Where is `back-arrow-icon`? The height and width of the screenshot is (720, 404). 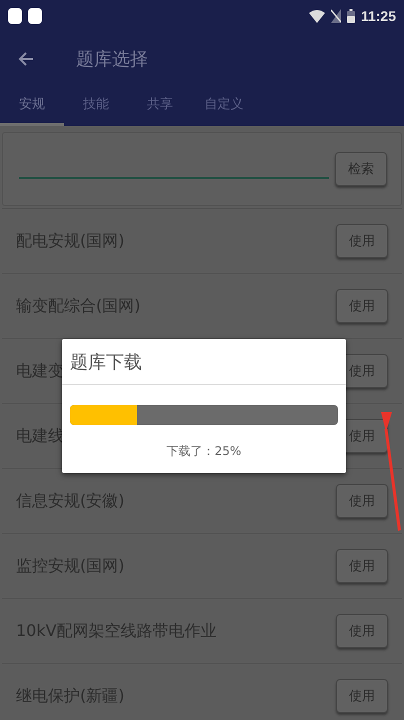 back-arrow-icon is located at coordinates (26, 59).